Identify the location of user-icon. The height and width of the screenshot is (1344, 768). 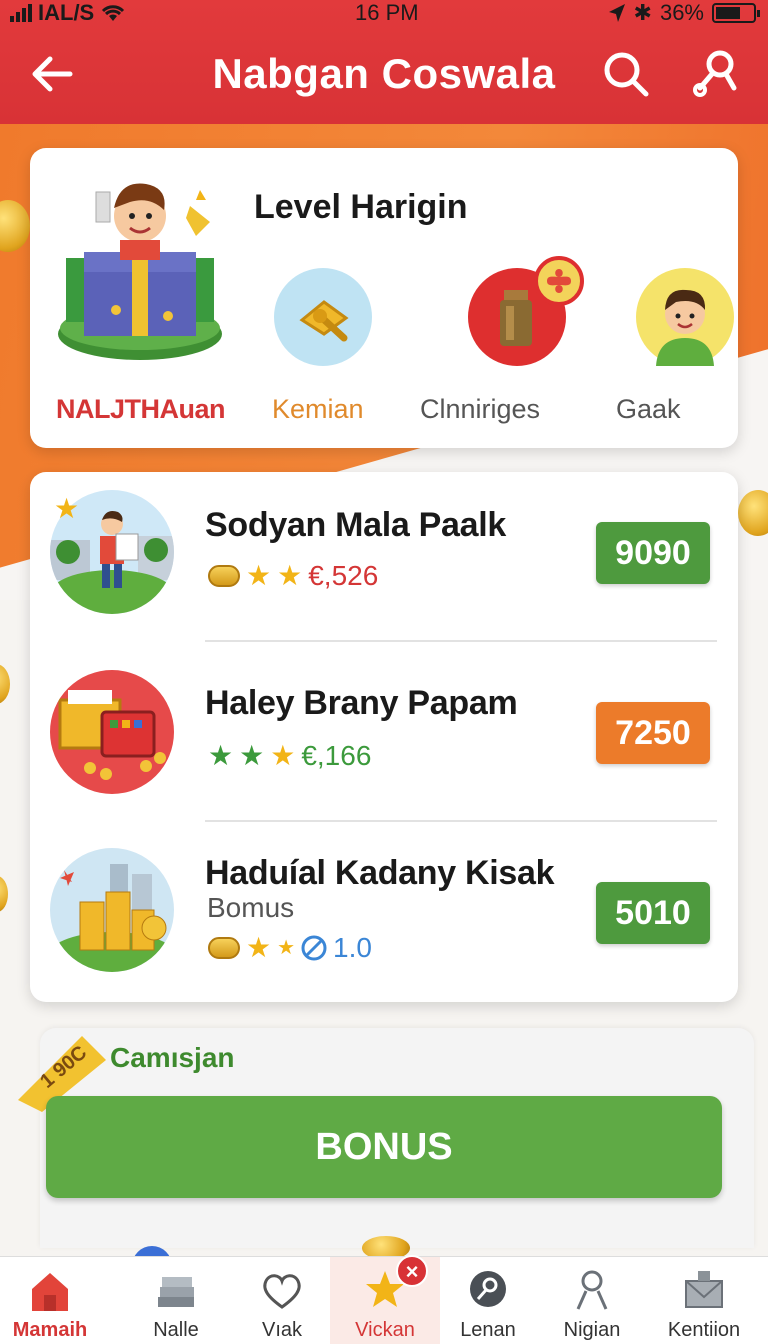
(592, 1290).